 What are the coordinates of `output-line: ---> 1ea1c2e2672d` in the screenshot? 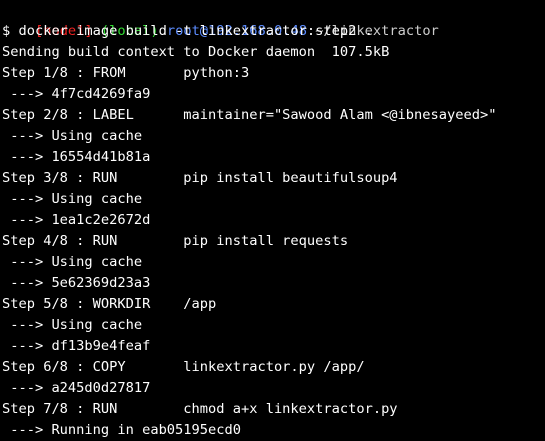 It's located at (76, 220).